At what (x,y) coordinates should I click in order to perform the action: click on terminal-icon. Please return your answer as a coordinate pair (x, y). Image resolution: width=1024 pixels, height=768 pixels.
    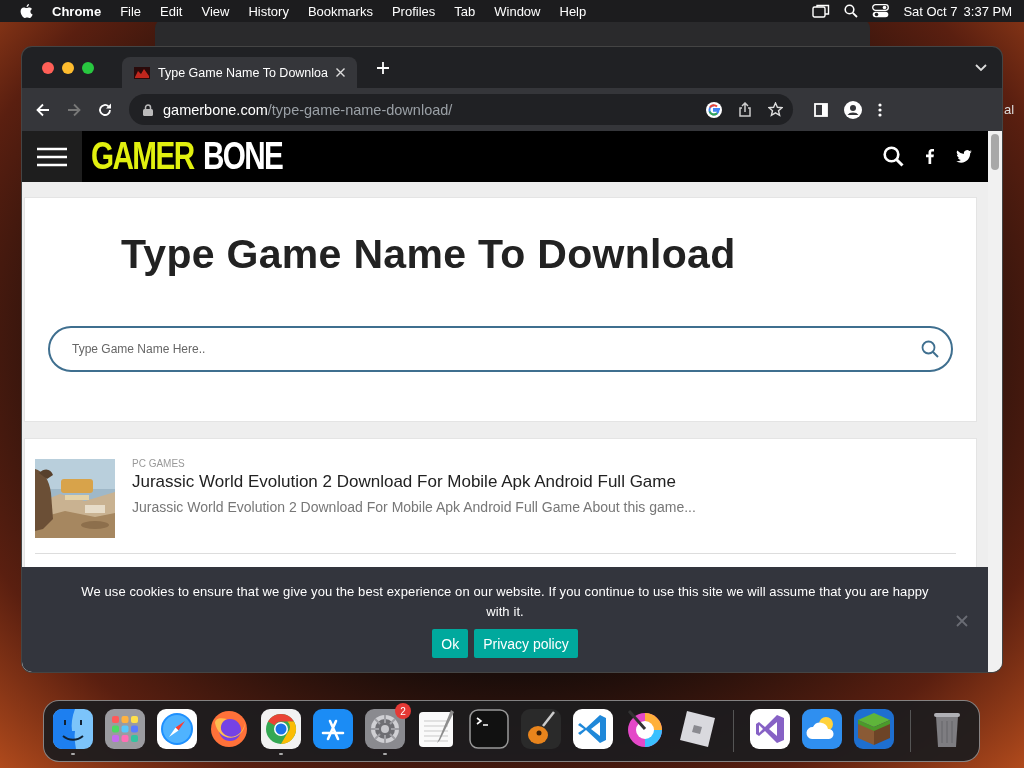
    Looking at the image, I should click on (489, 729).